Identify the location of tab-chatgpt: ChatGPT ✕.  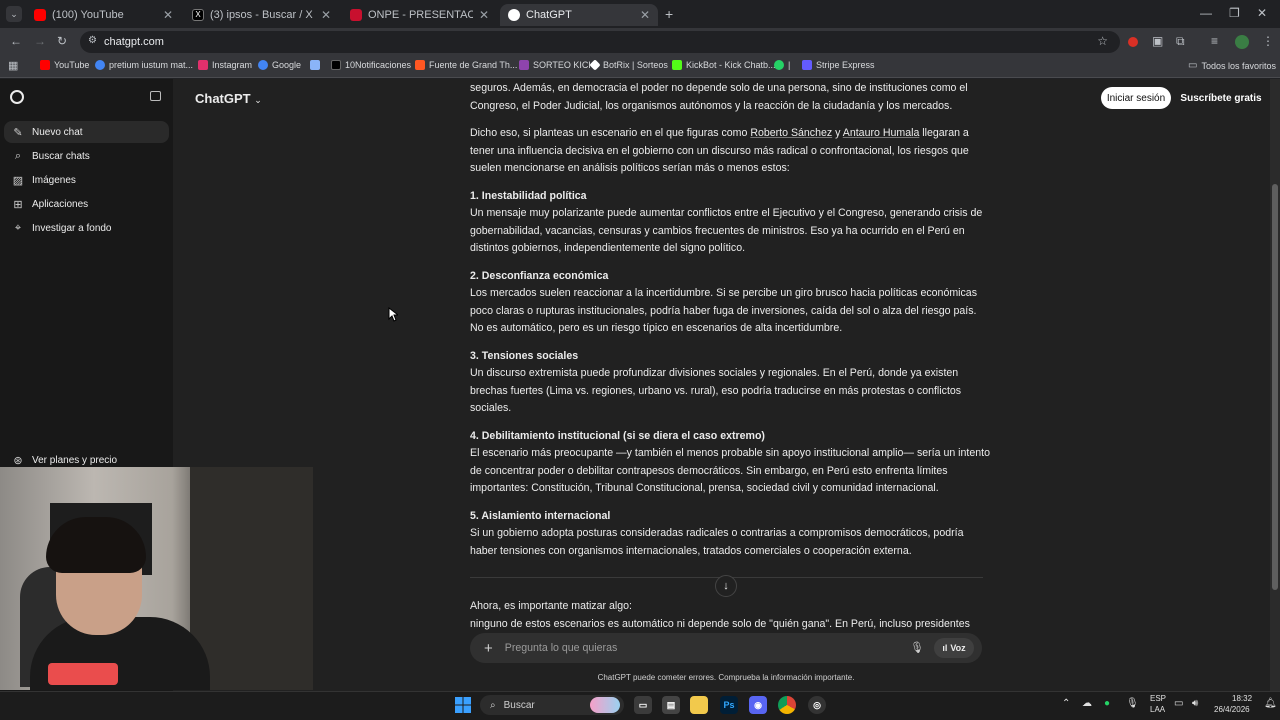
(579, 15).